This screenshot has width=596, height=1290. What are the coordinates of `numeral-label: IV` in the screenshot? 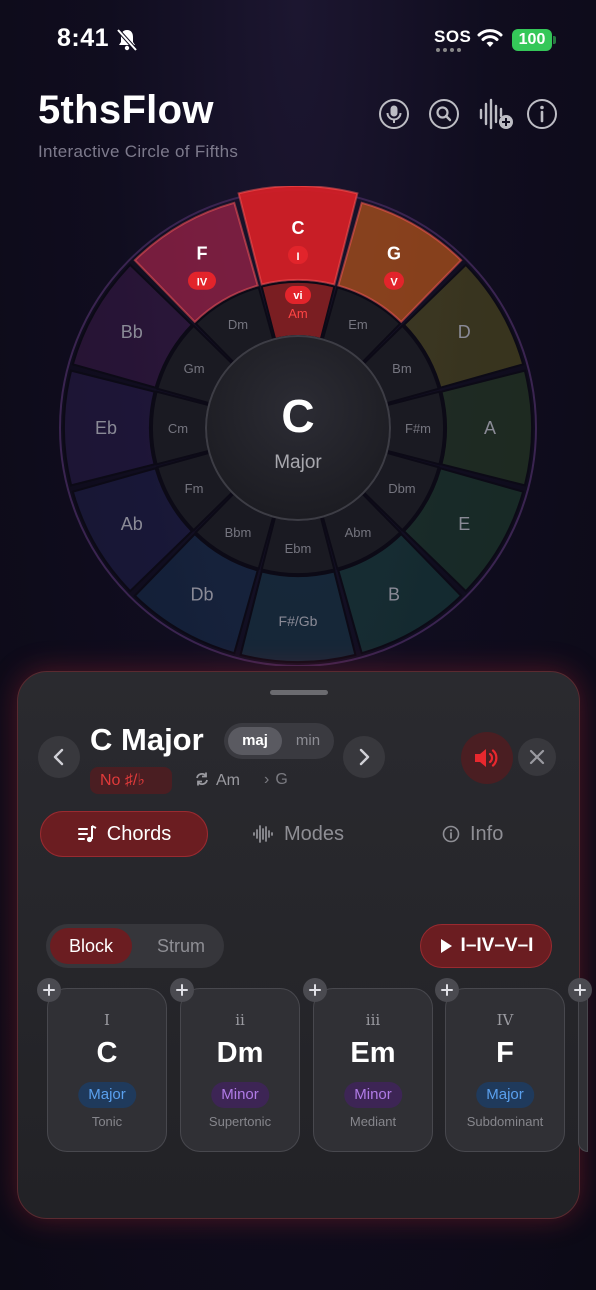 It's located at (202, 283).